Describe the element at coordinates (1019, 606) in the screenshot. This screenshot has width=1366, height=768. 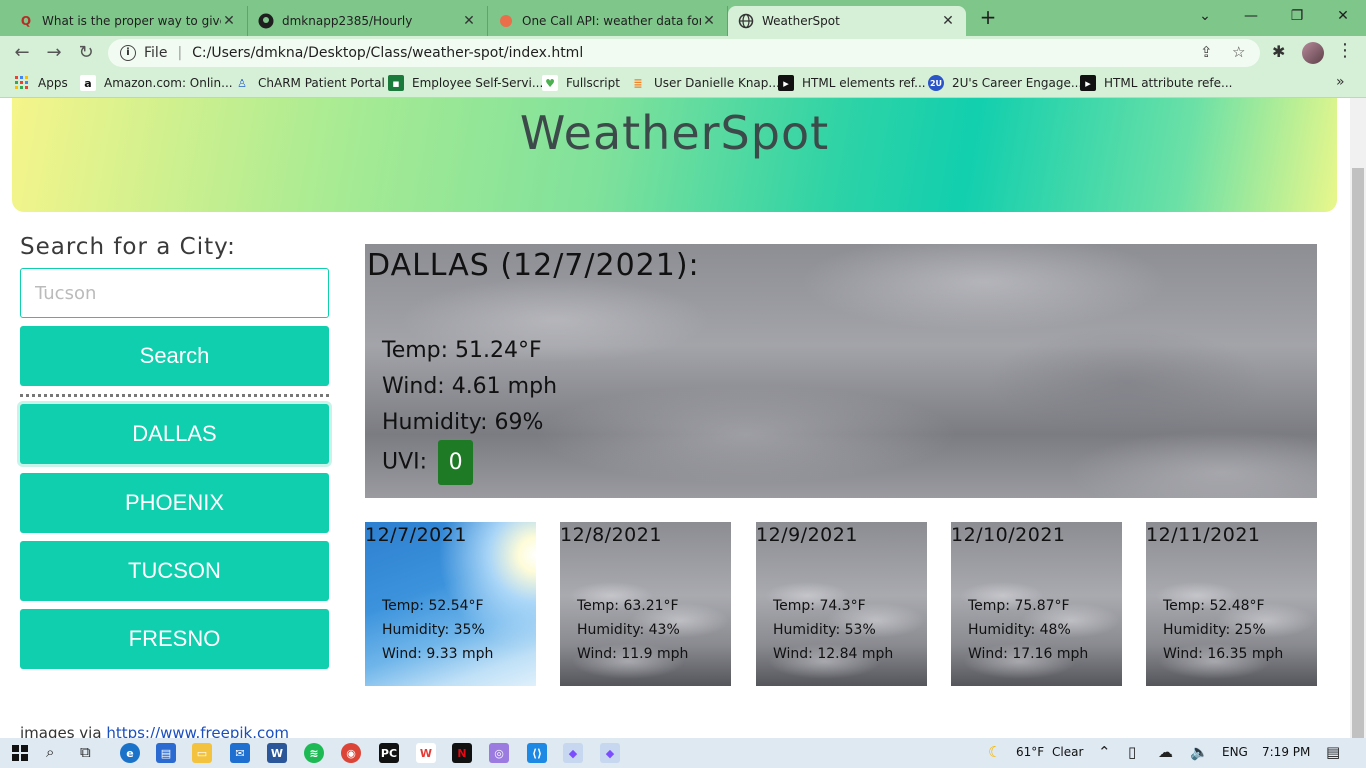
I see `forecast-temp: Temp: 75.87°F` at that location.